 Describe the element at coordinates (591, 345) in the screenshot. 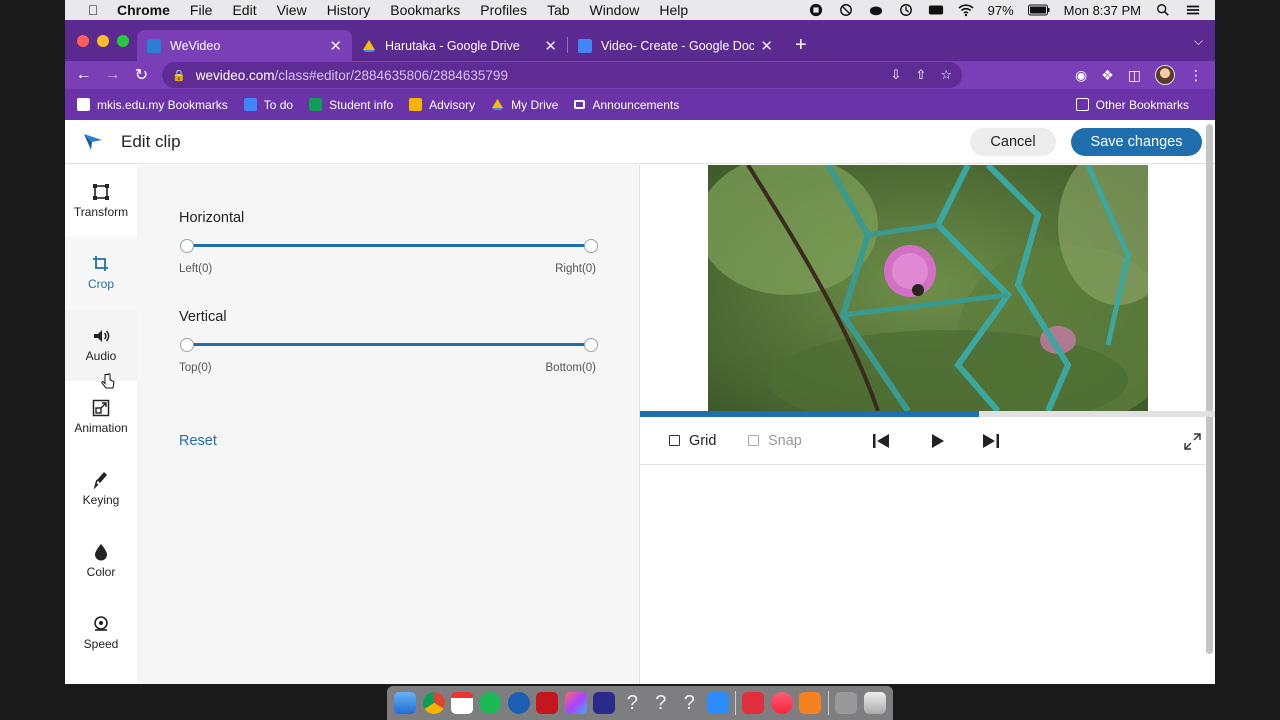

I see `vertical-bottom-handle` at that location.